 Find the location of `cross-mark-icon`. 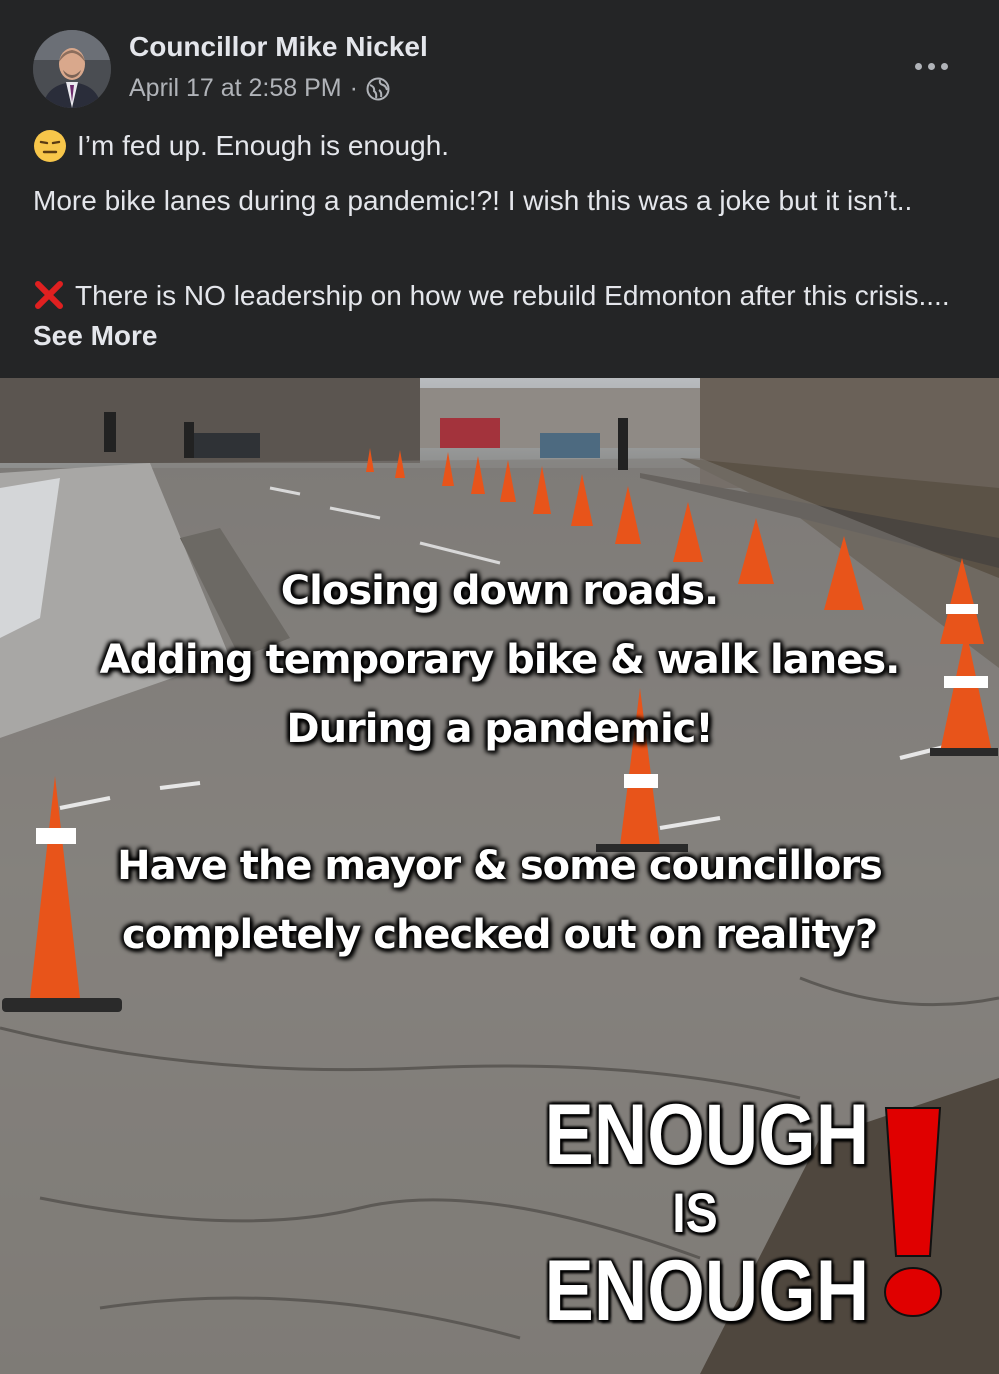

cross-mark-icon is located at coordinates (49, 295).